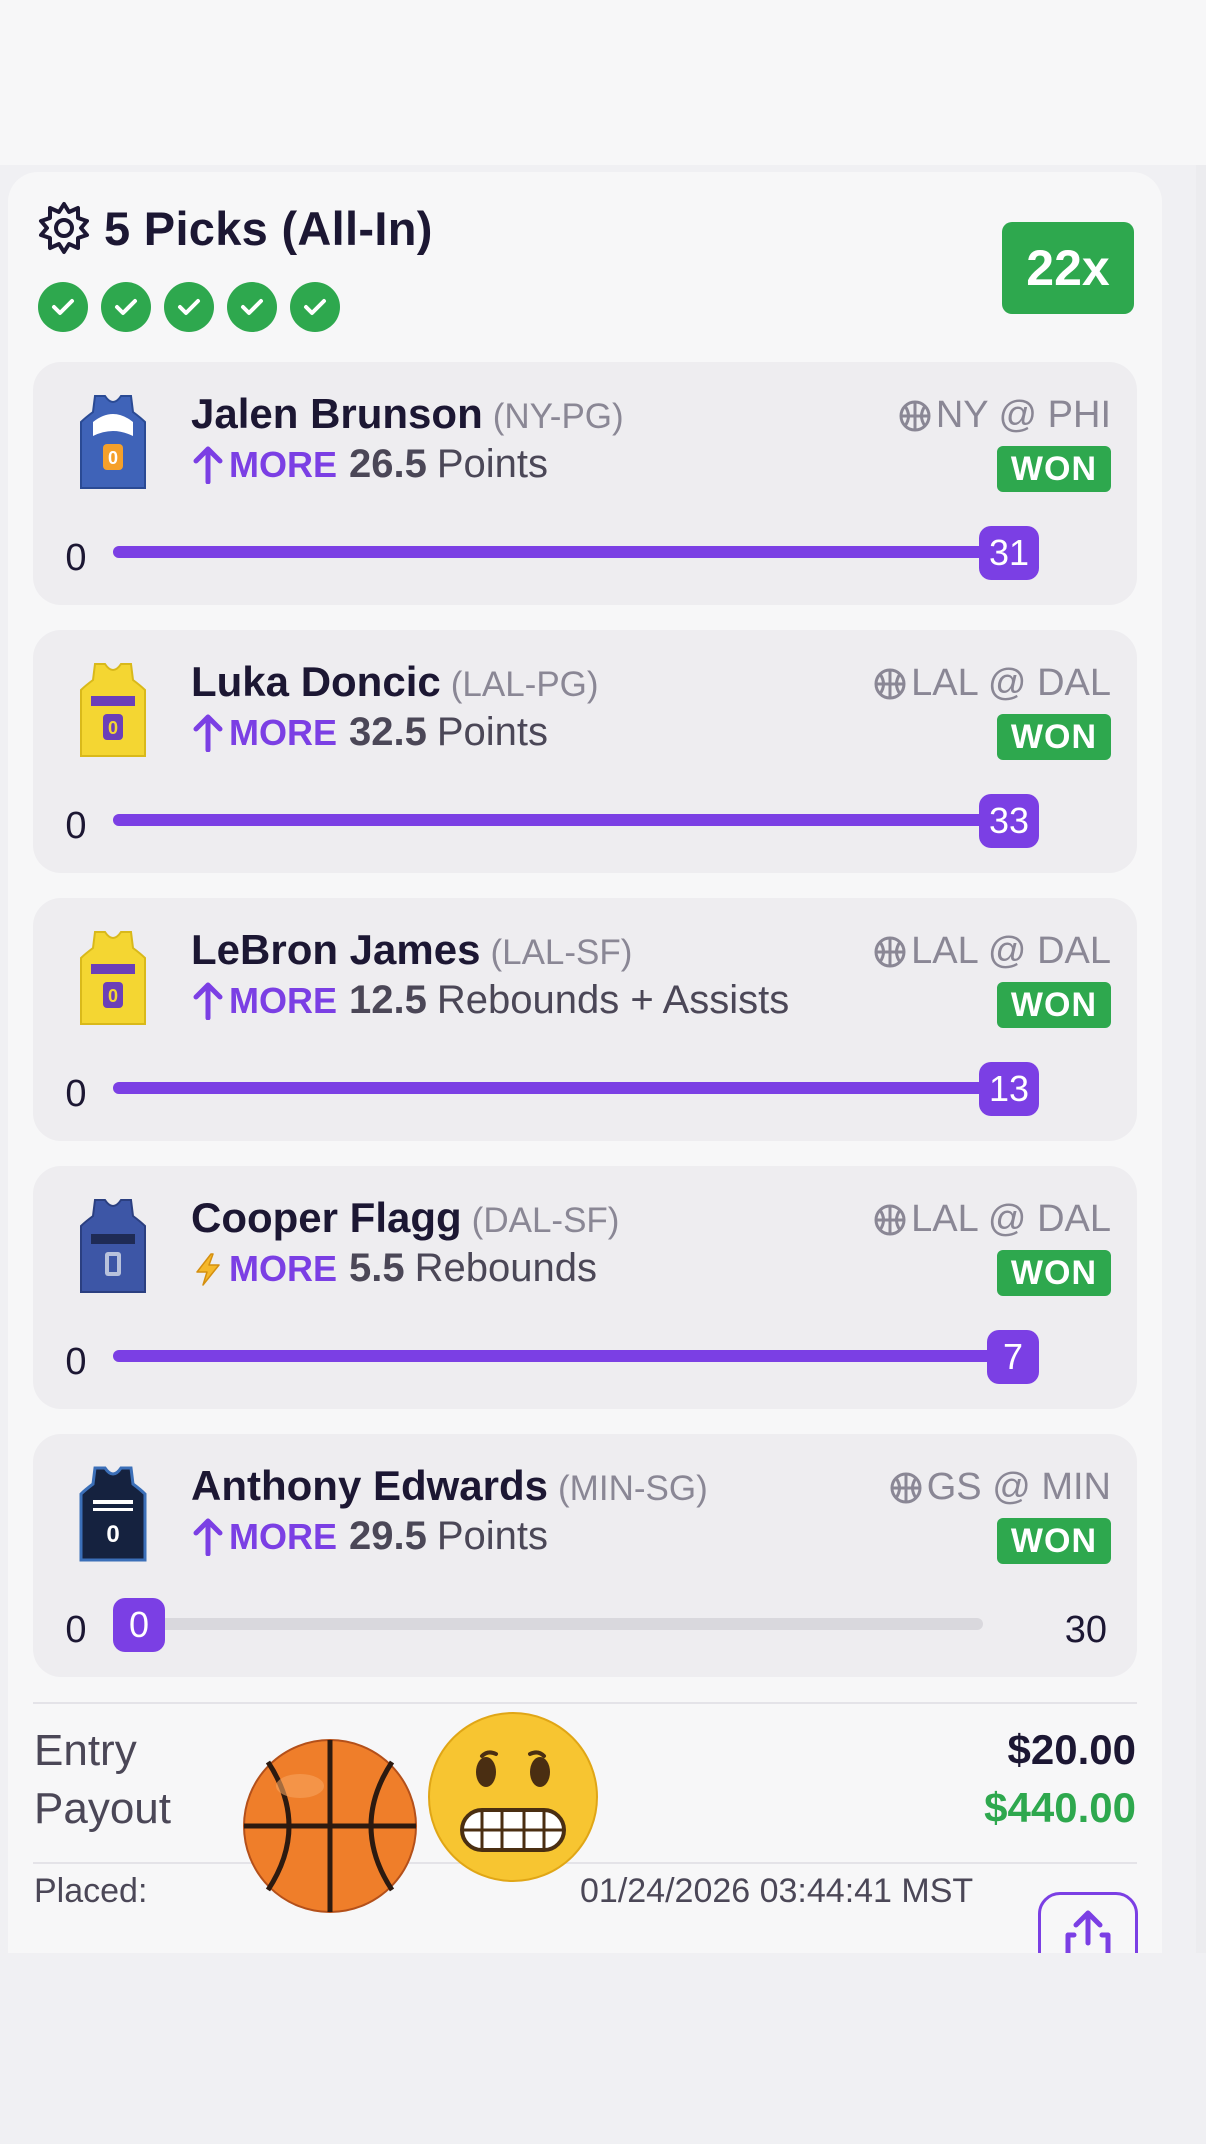 The width and height of the screenshot is (1206, 2144). Describe the element at coordinates (113, 1514) in the screenshot. I see `timberwolves-jersey-icon: 0` at that location.